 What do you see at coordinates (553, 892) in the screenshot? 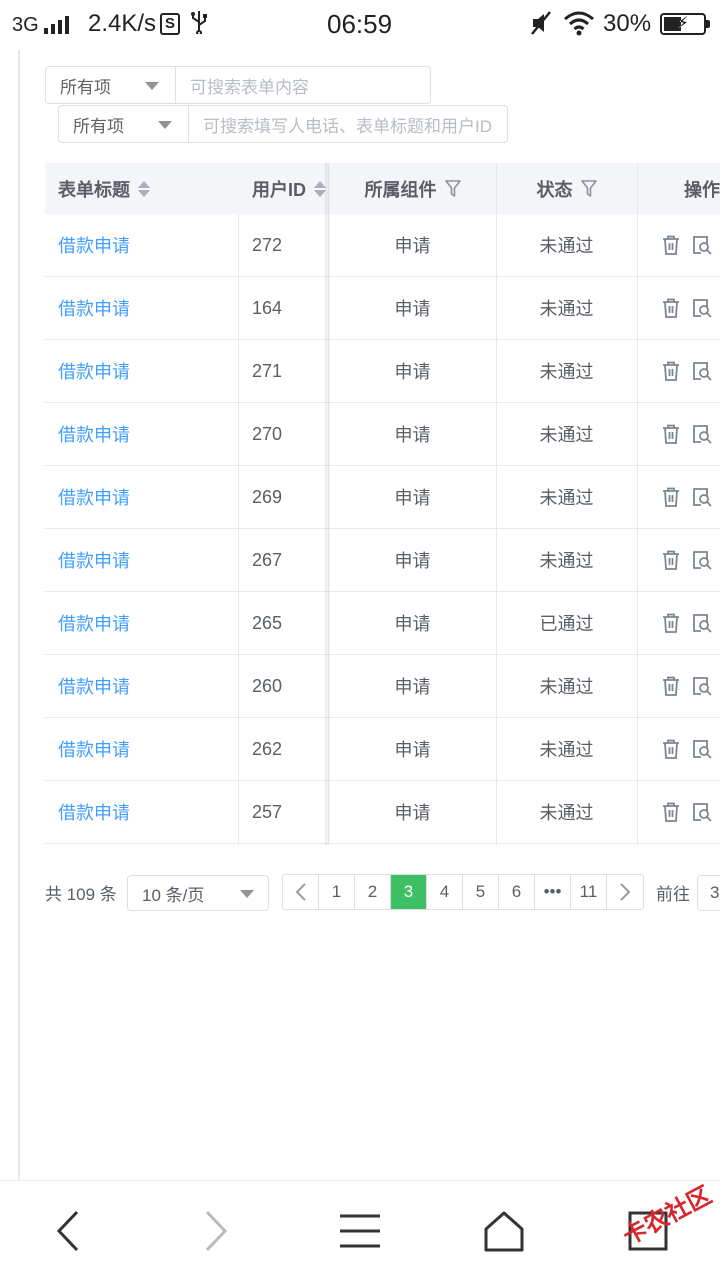
I see `more-pages-button: •••` at bounding box center [553, 892].